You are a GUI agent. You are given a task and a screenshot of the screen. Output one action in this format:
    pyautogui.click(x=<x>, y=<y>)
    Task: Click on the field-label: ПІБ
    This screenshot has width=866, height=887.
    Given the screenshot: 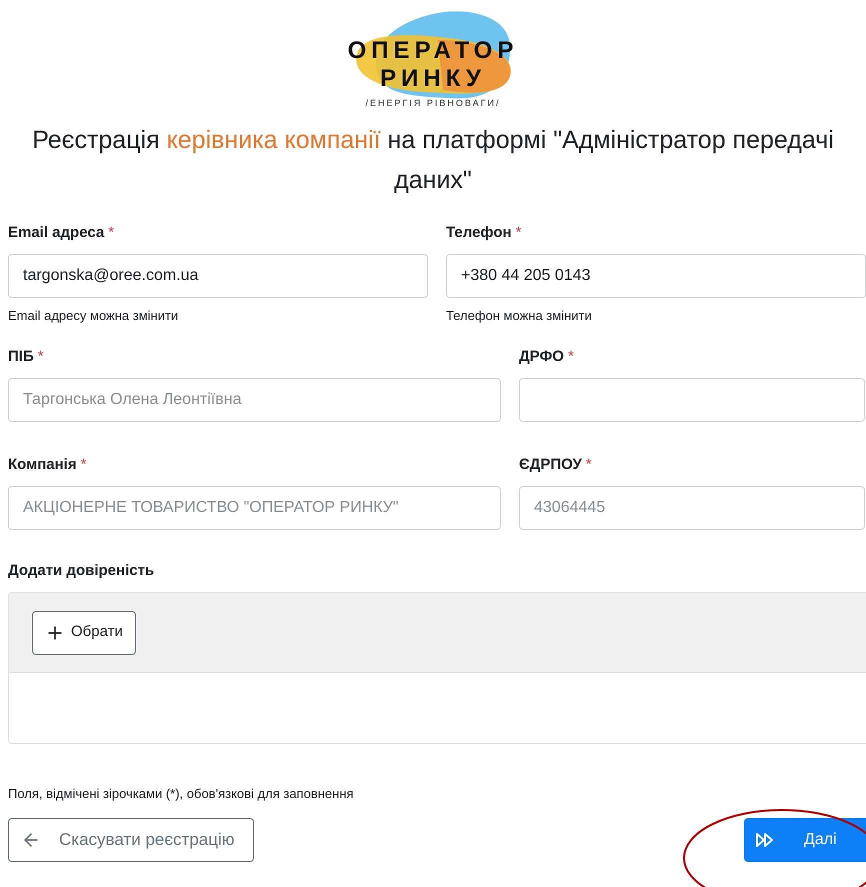 What is the action you would take?
    pyautogui.click(x=21, y=356)
    